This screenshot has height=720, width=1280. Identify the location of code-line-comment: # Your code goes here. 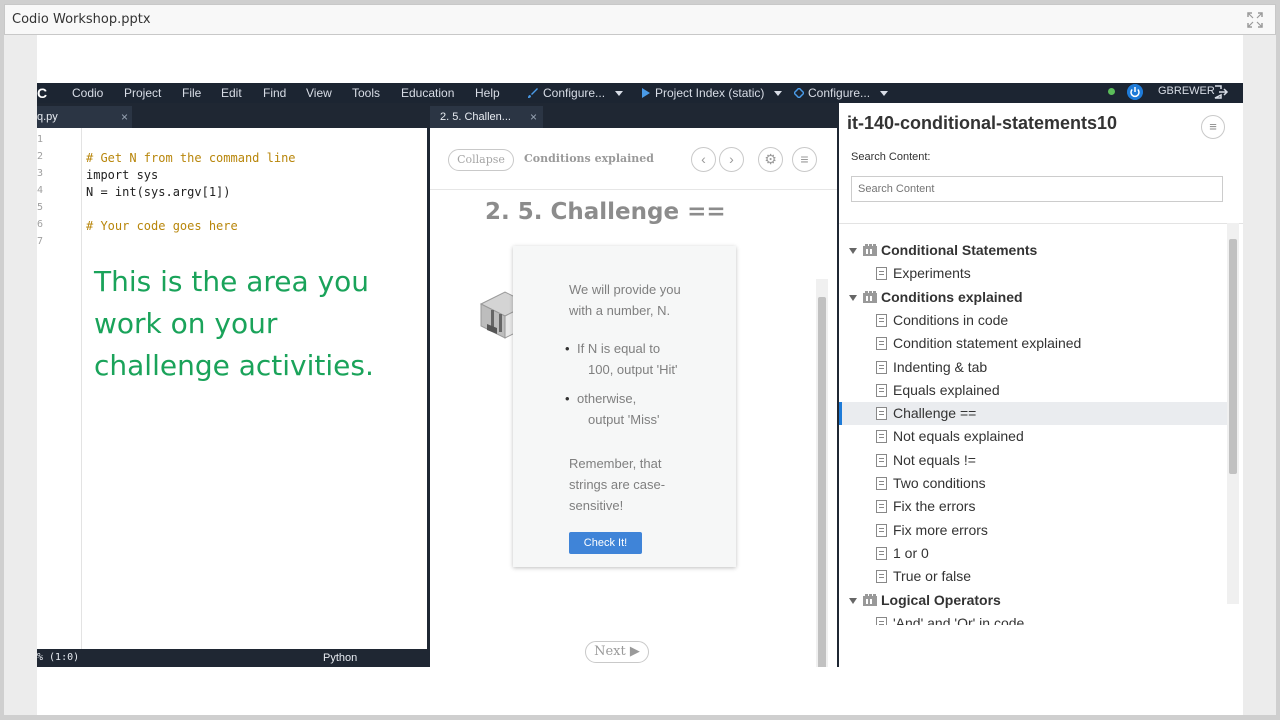
(162, 226).